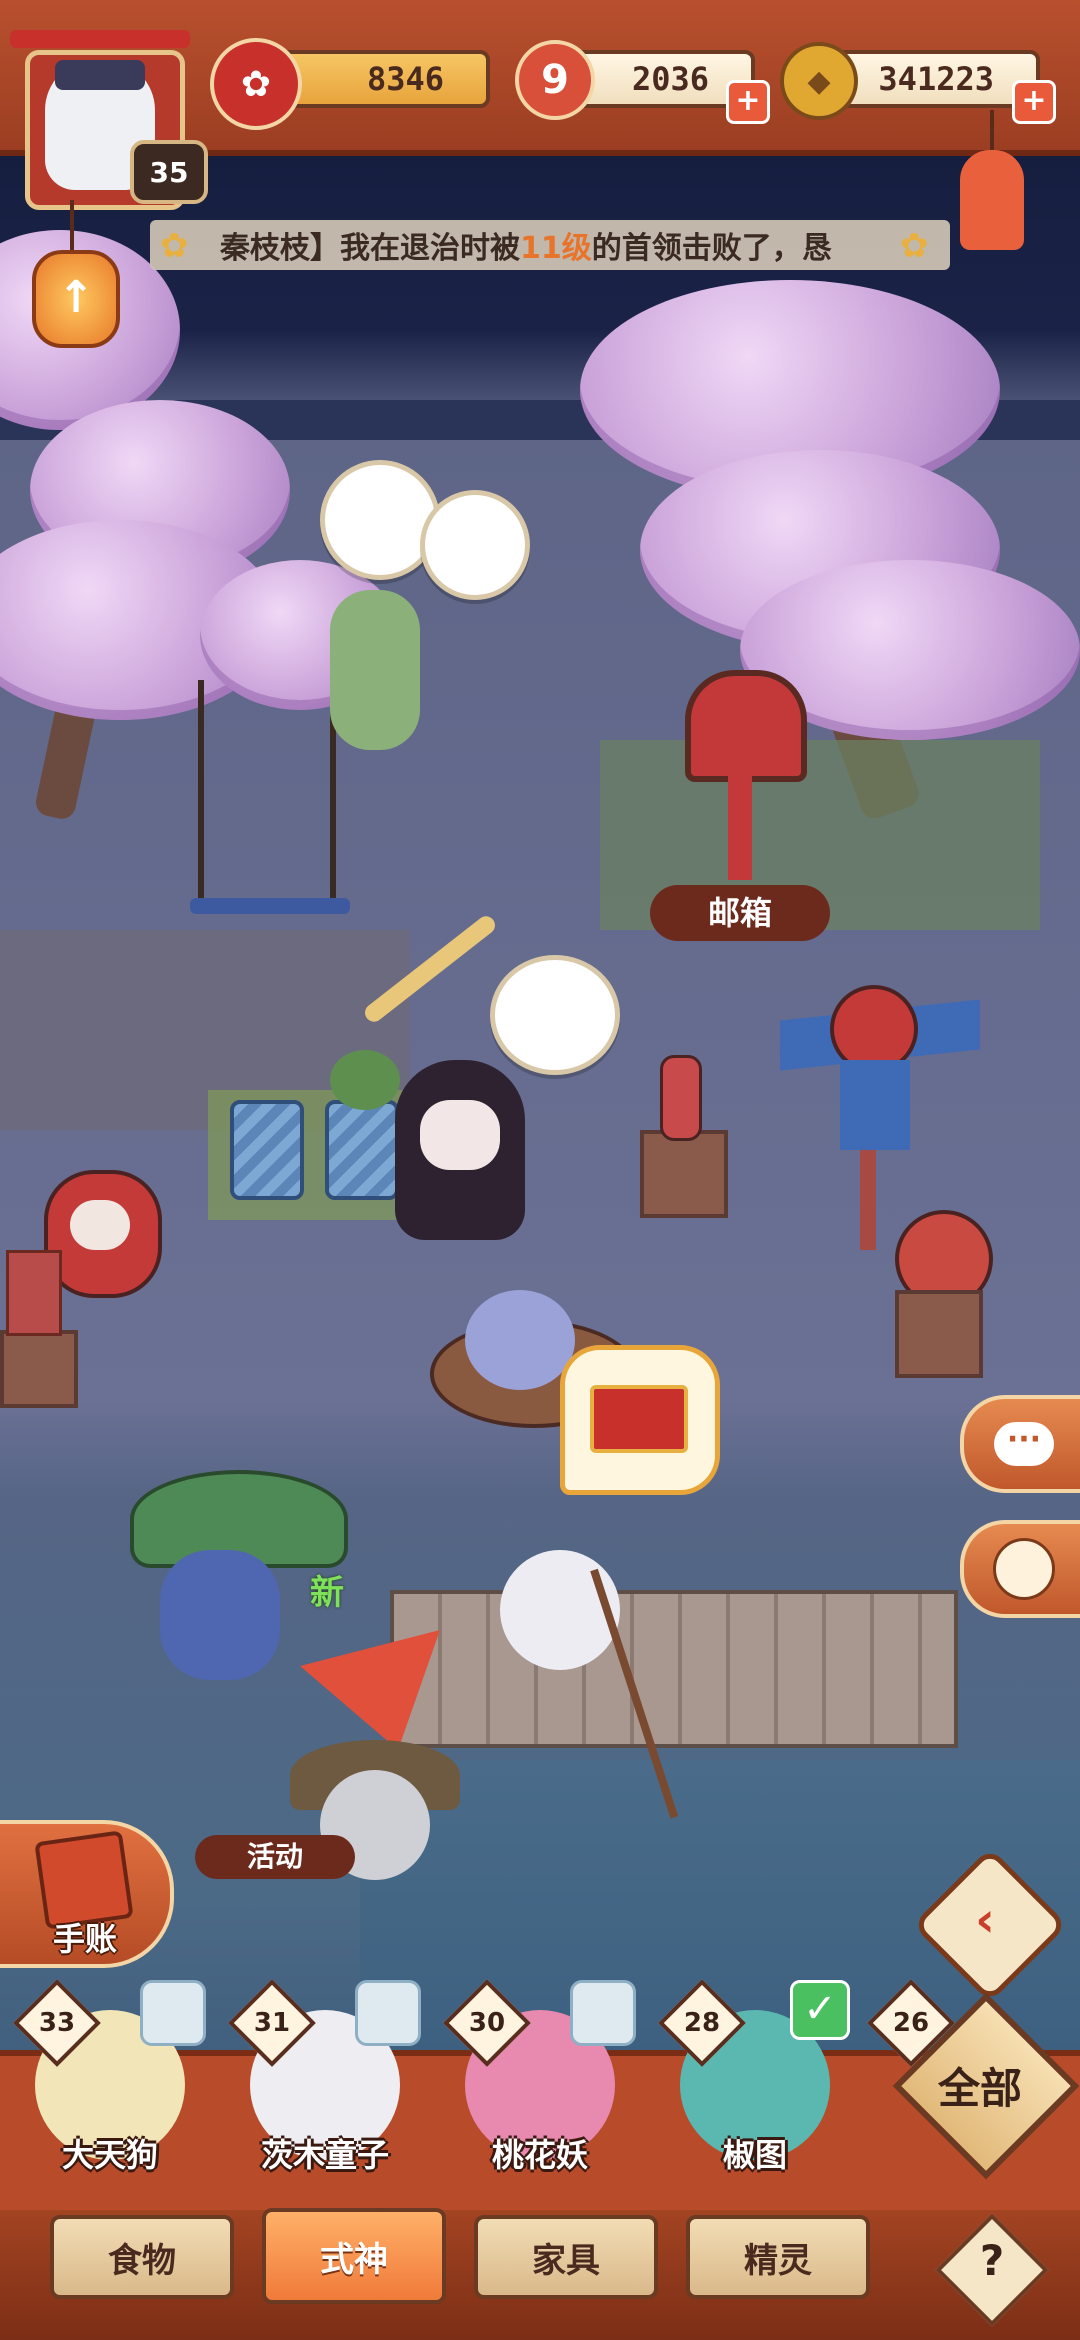  I want to click on lotus-shikigami, so click(220, 1615).